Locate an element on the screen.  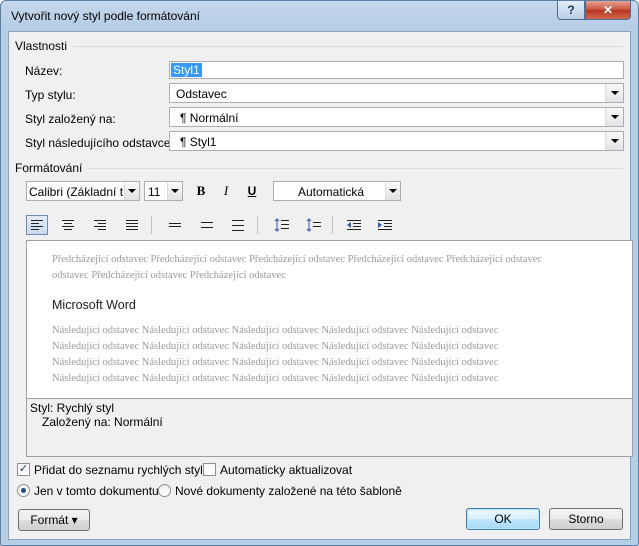
new-documents-radio is located at coordinates (164, 490).